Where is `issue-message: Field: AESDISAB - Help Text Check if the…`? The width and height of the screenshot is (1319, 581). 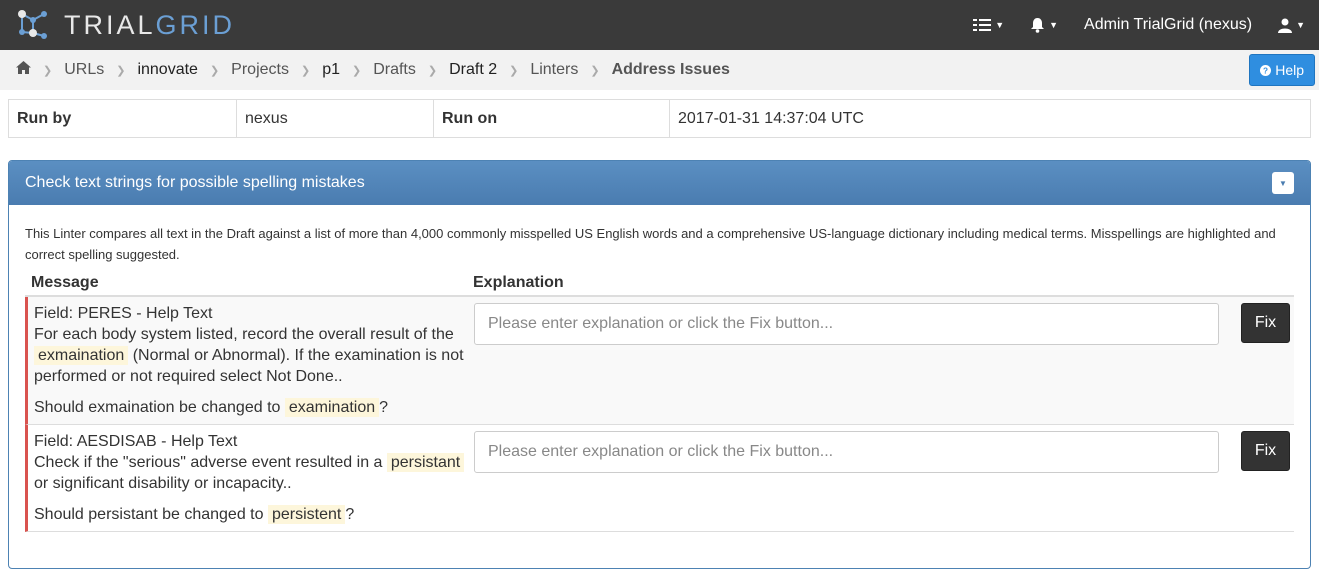
issue-message: Field: AESDISAB - Help Text Check if the… is located at coordinates (254, 478).